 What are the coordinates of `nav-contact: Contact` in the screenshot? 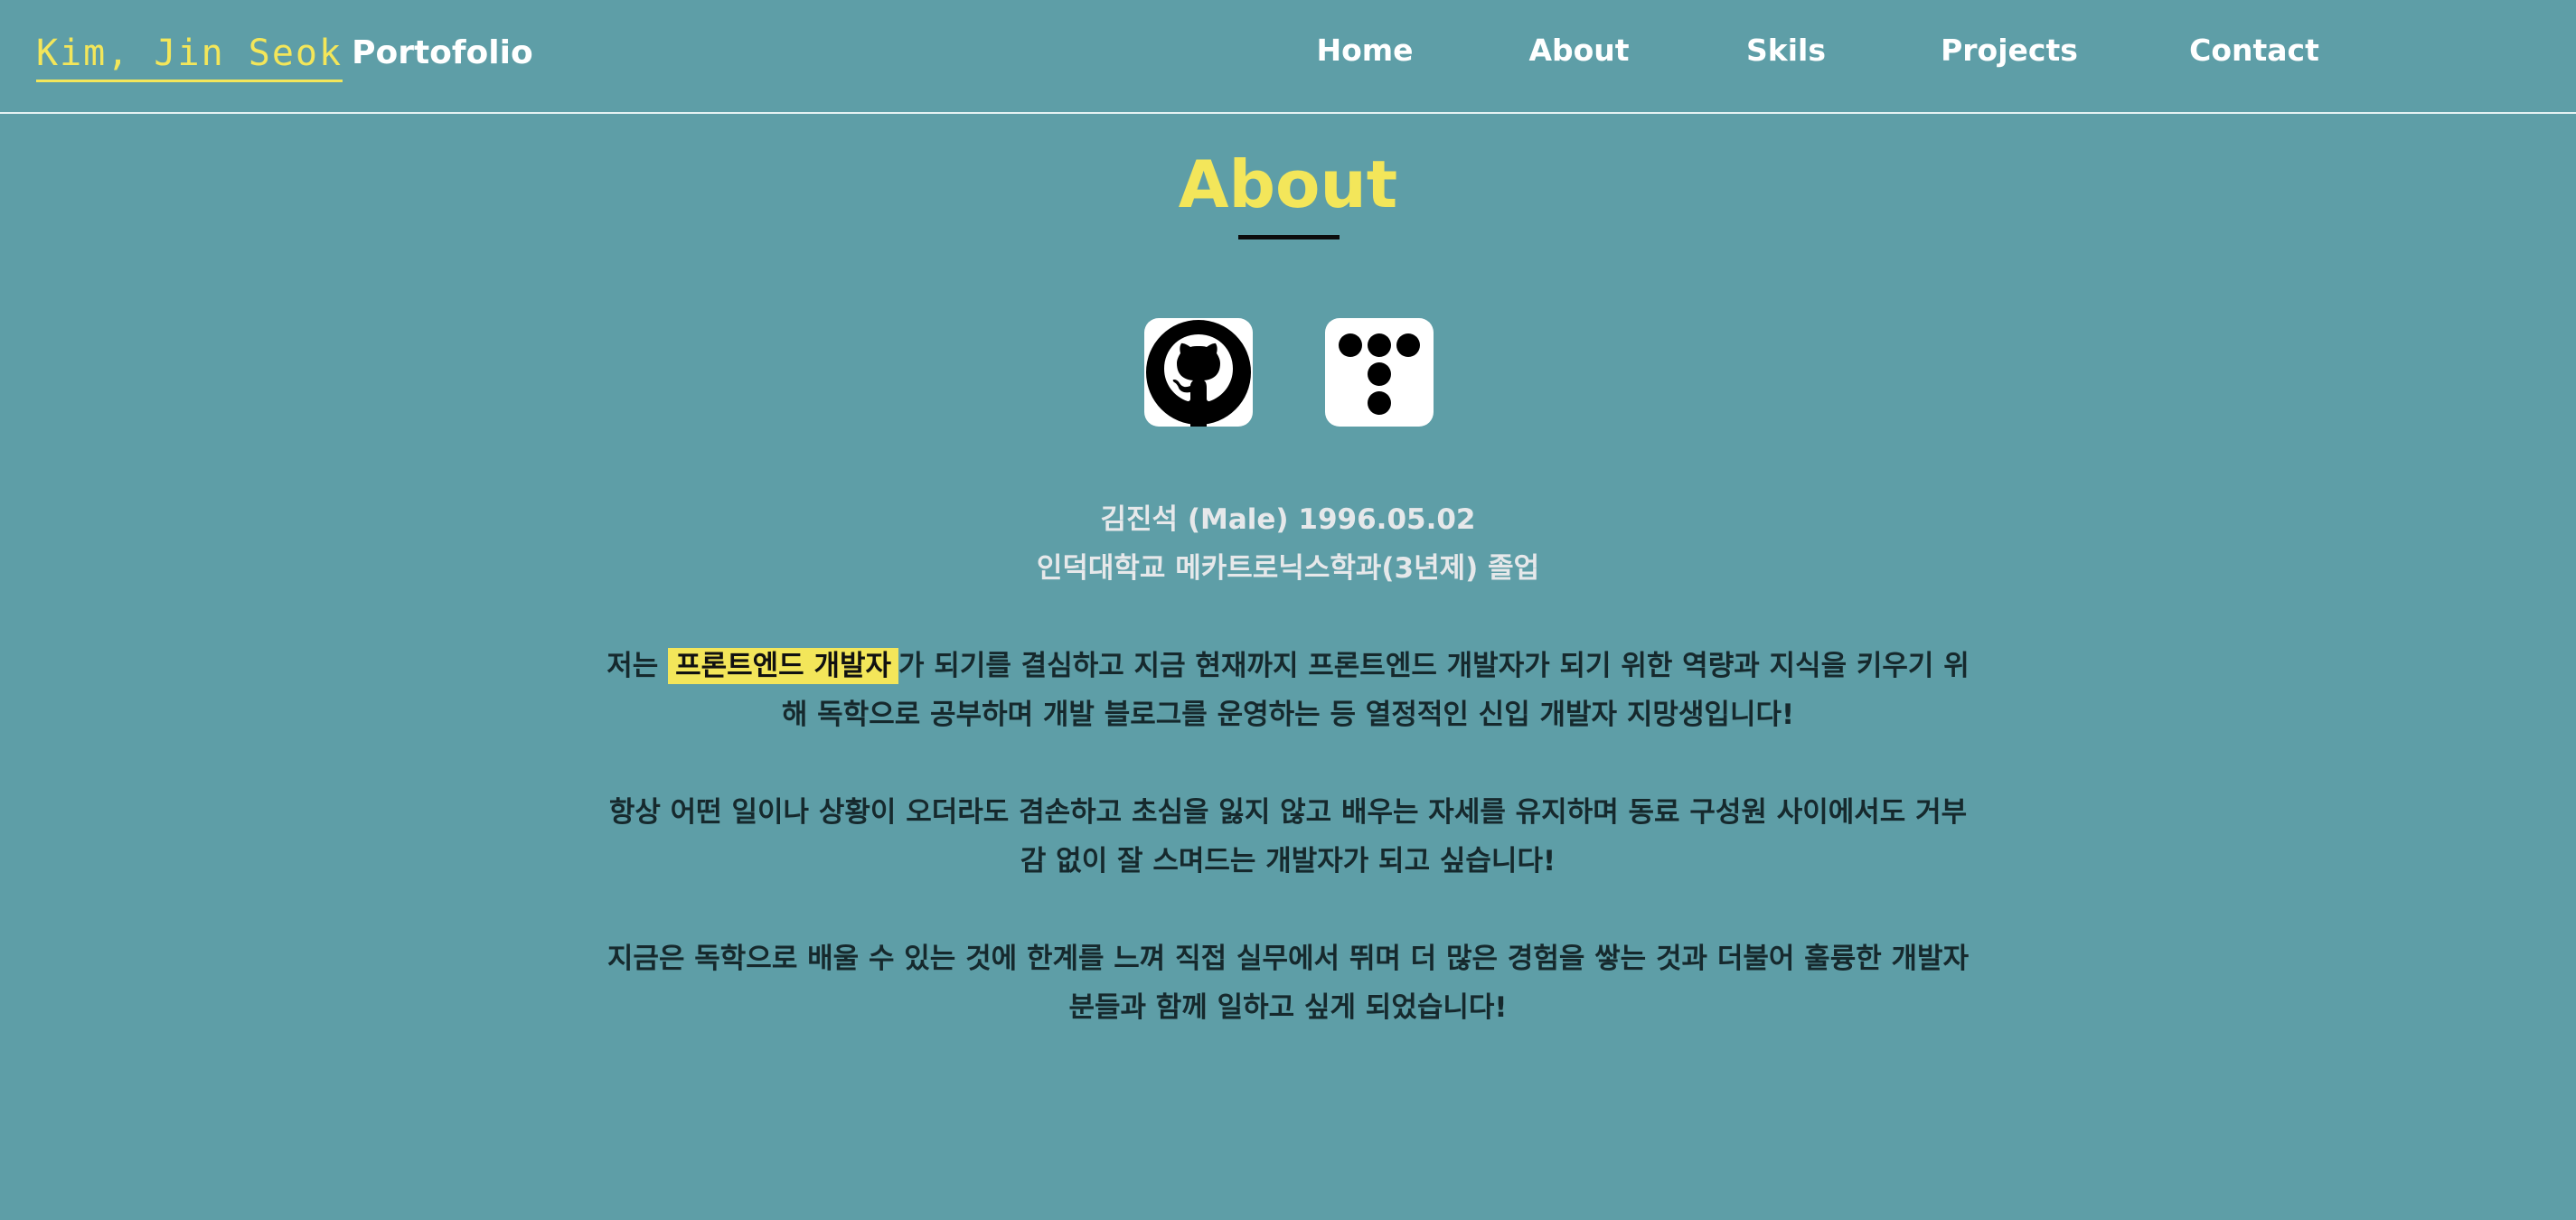 It's located at (2254, 50).